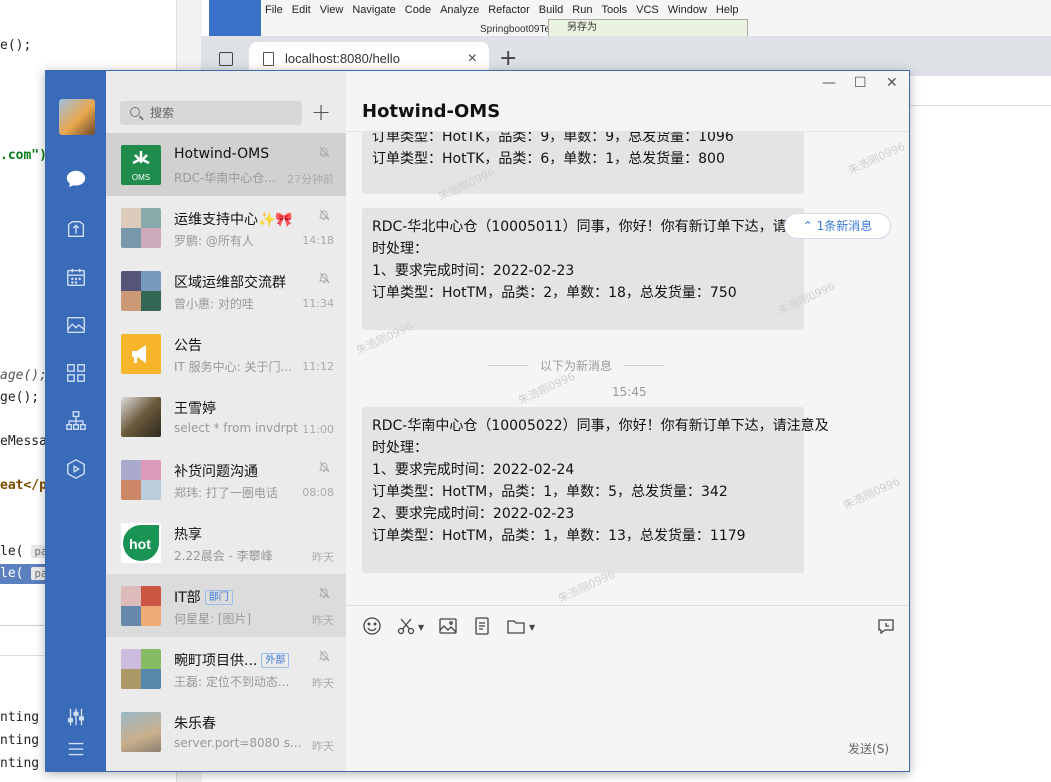  I want to click on menu-refactor: Refactor, so click(509, 10).